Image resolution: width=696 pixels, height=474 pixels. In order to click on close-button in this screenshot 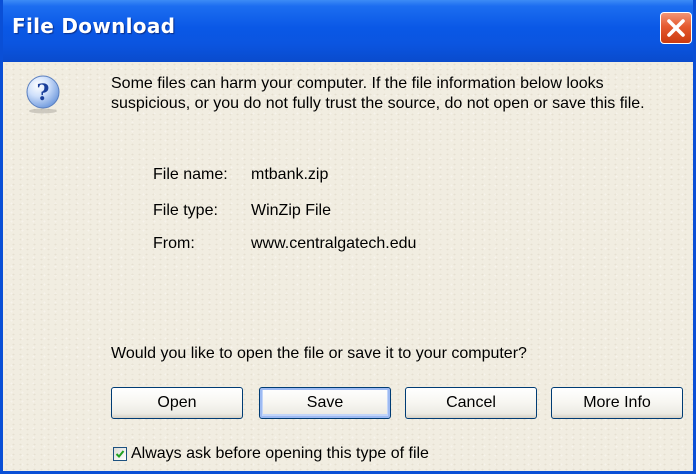, I will do `click(676, 28)`.